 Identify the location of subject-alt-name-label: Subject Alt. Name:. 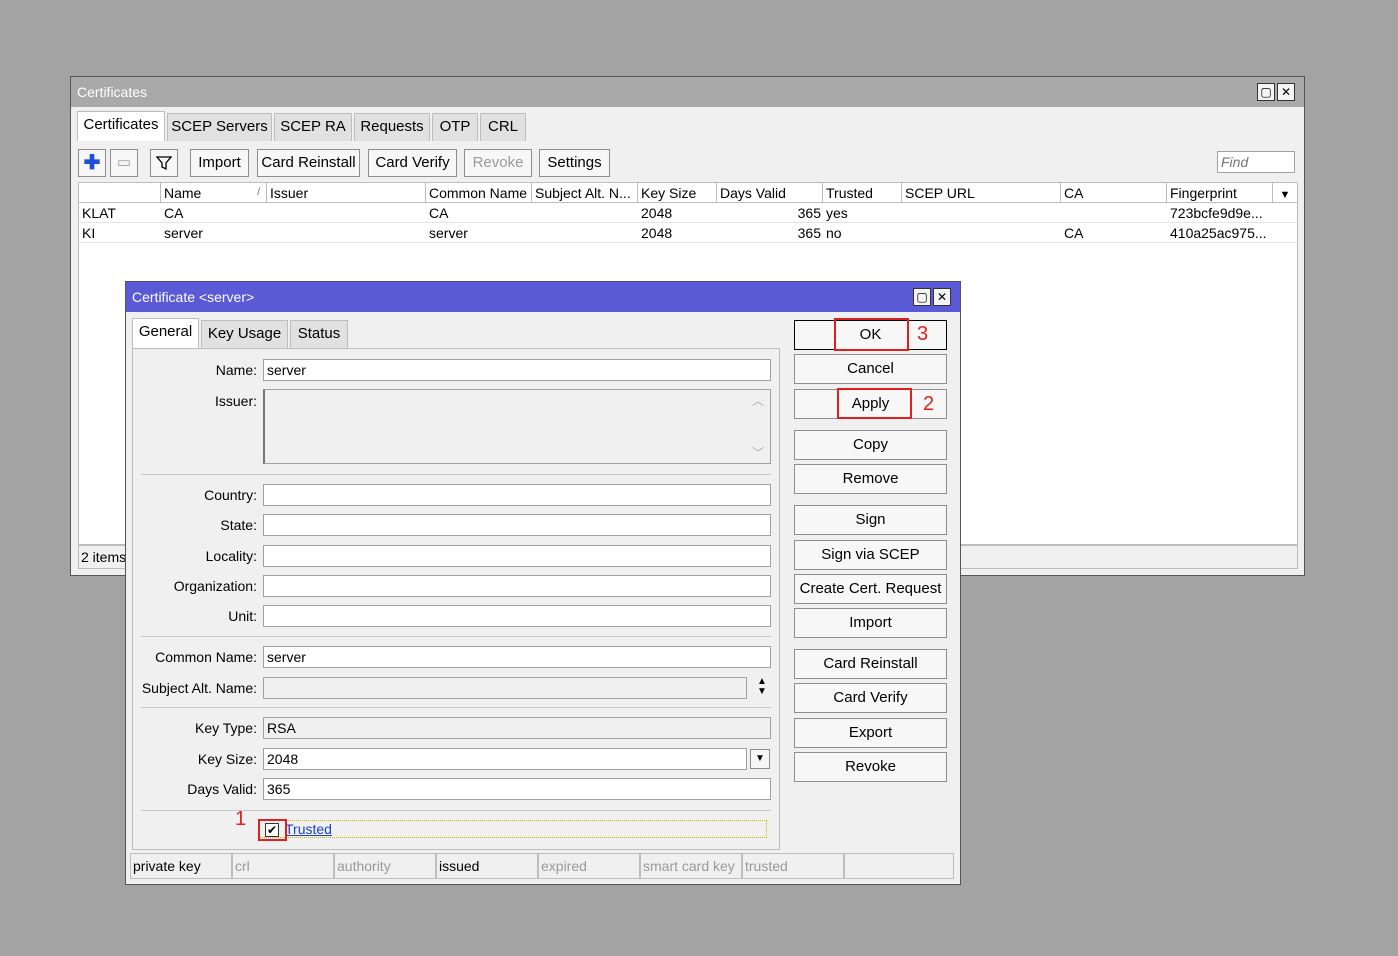
(199, 688).